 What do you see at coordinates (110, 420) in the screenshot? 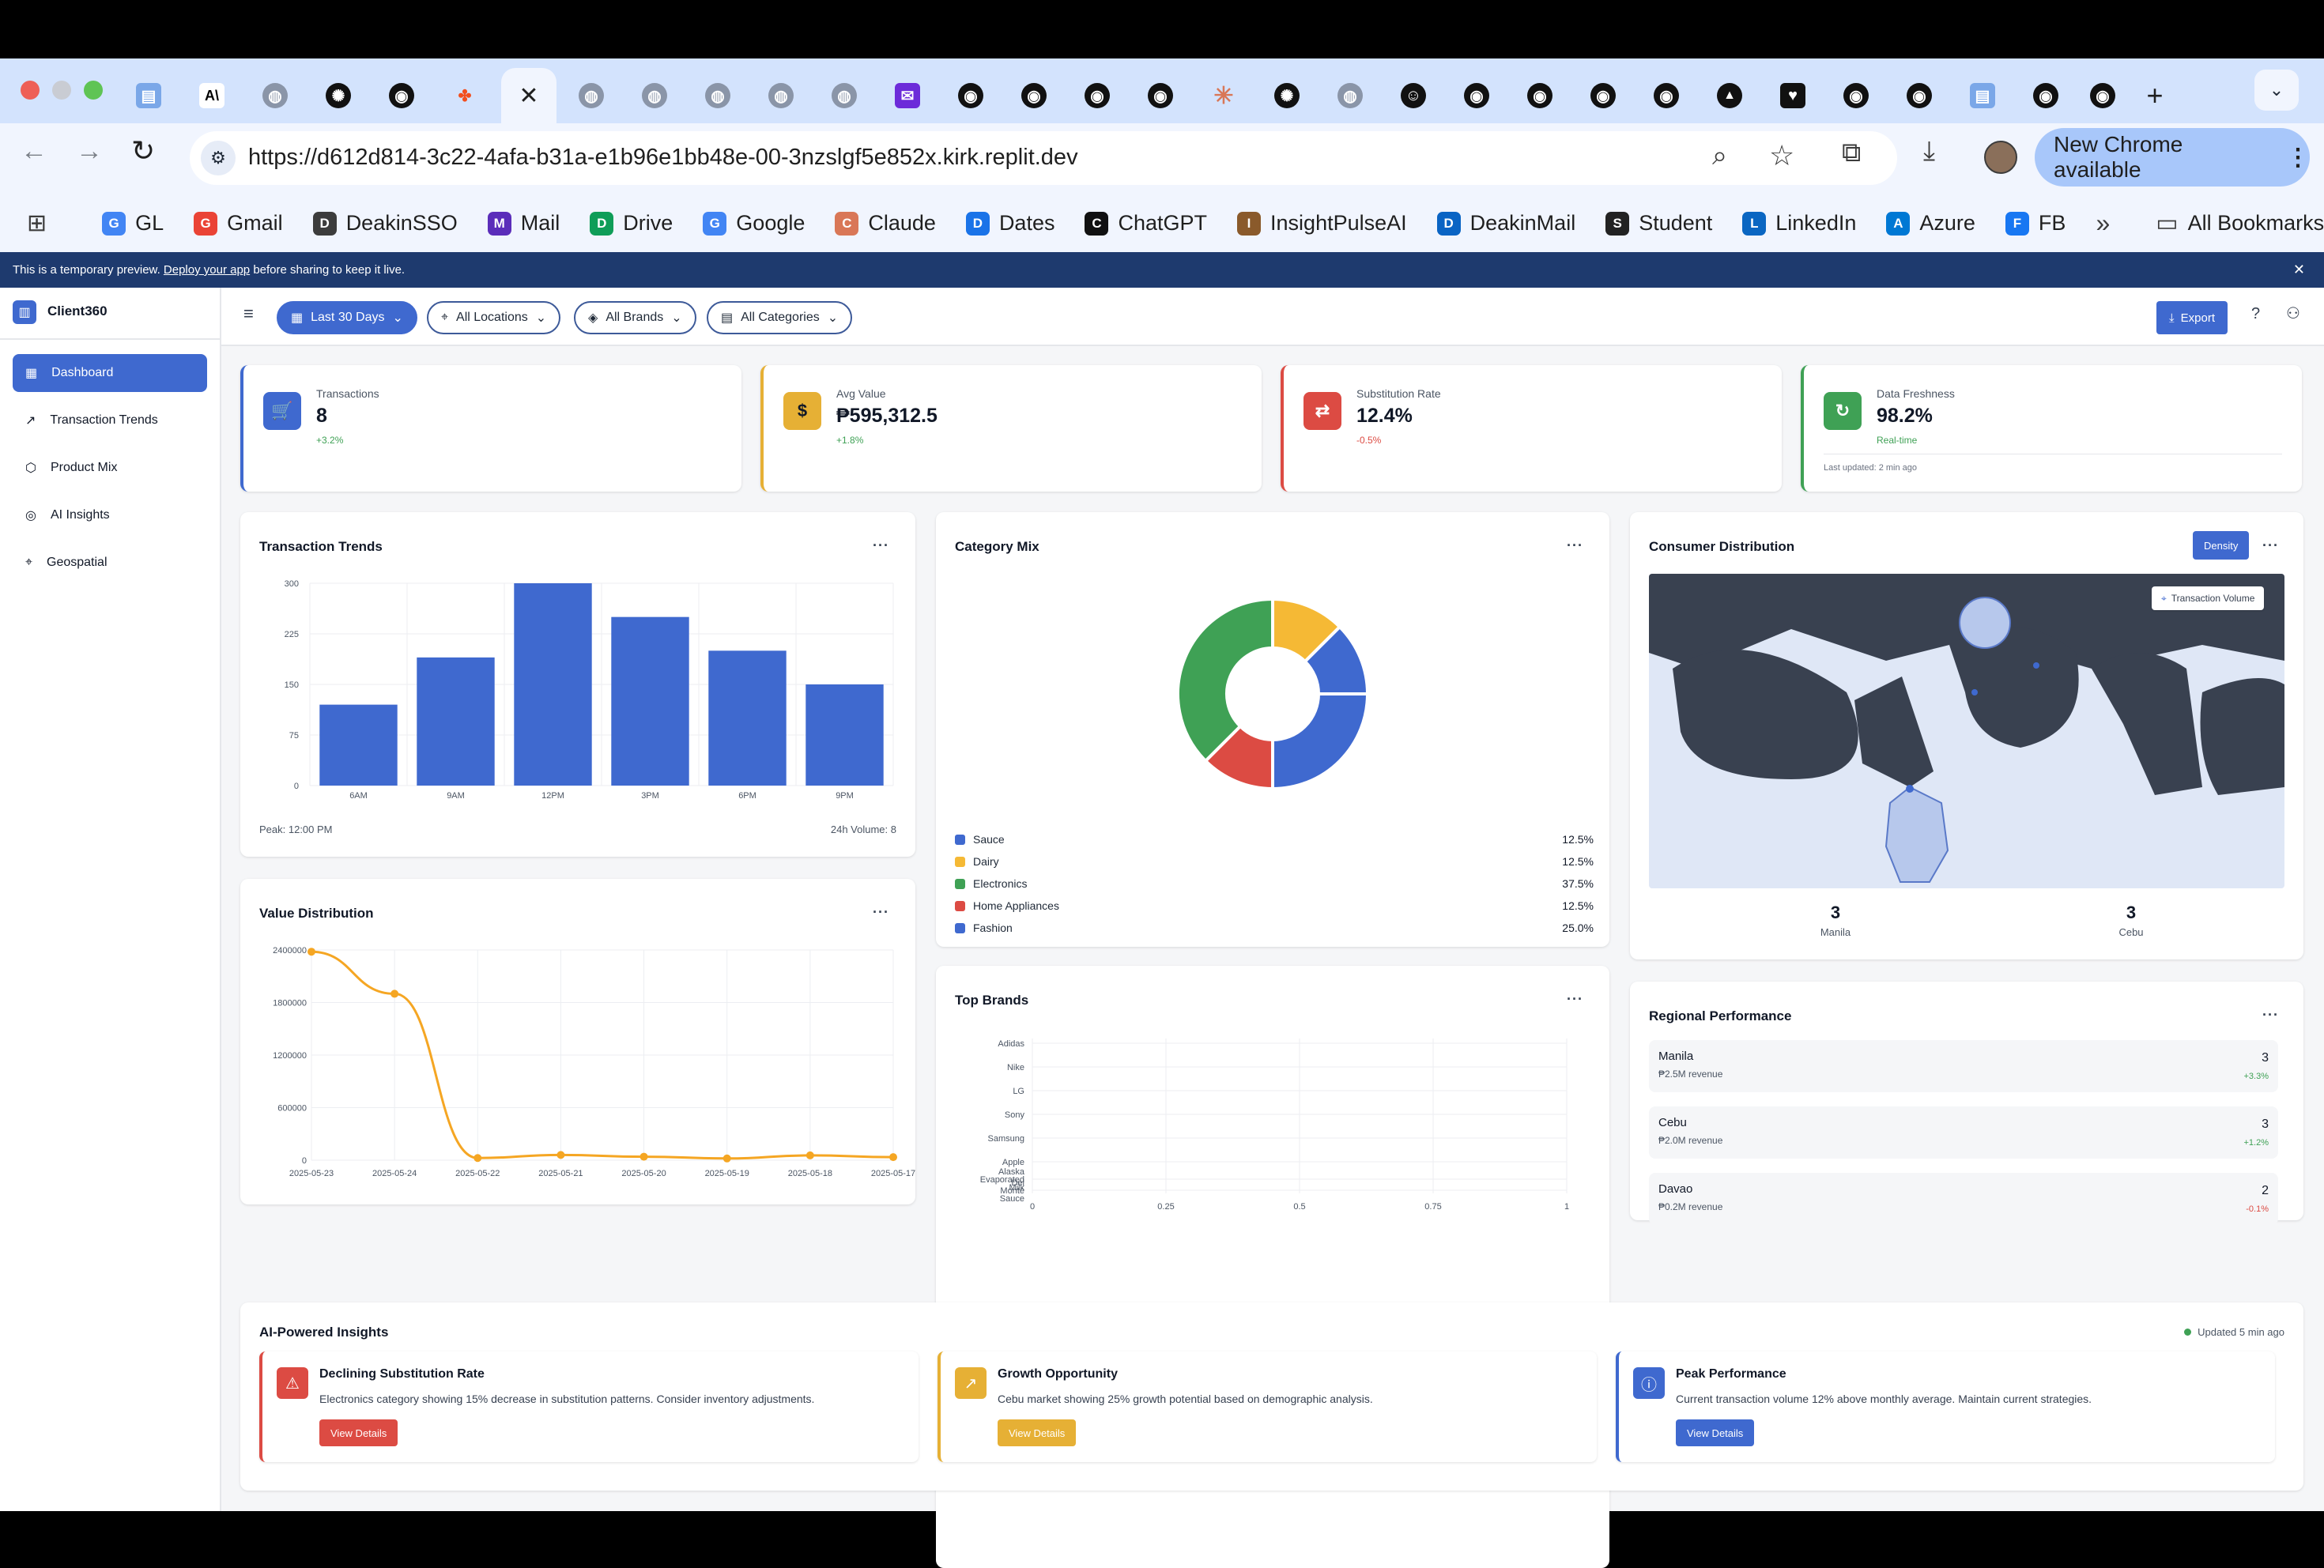
I see `nav-item-transaction-trends: ↗ Transaction Trends` at bounding box center [110, 420].